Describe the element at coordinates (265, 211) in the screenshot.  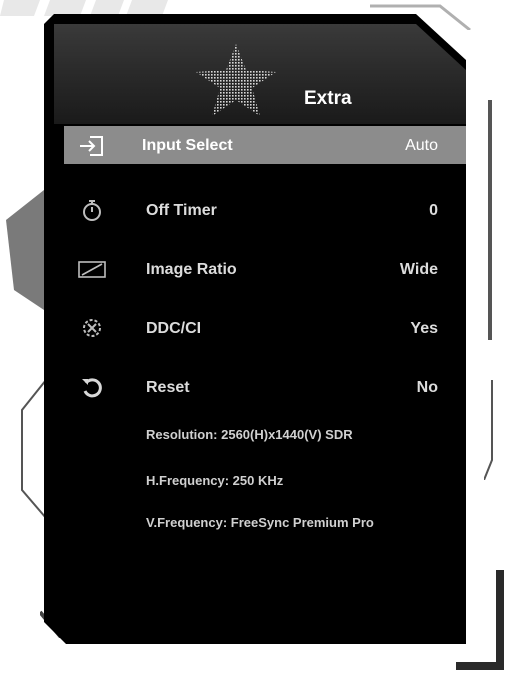
I see `menu-item-off-timer: Off Timer 0` at that location.